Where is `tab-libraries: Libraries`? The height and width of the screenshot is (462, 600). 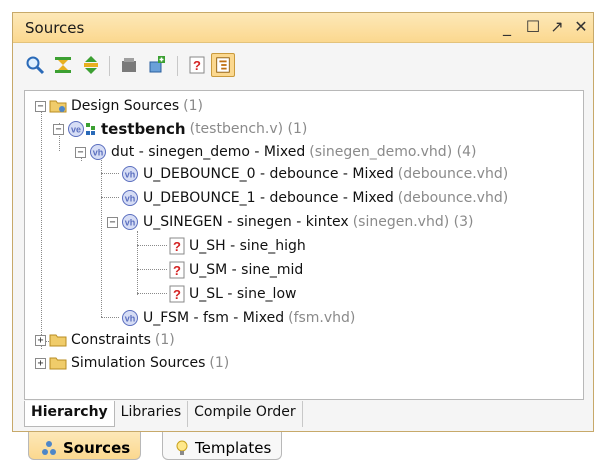 tab-libraries: Libraries is located at coordinates (152, 414).